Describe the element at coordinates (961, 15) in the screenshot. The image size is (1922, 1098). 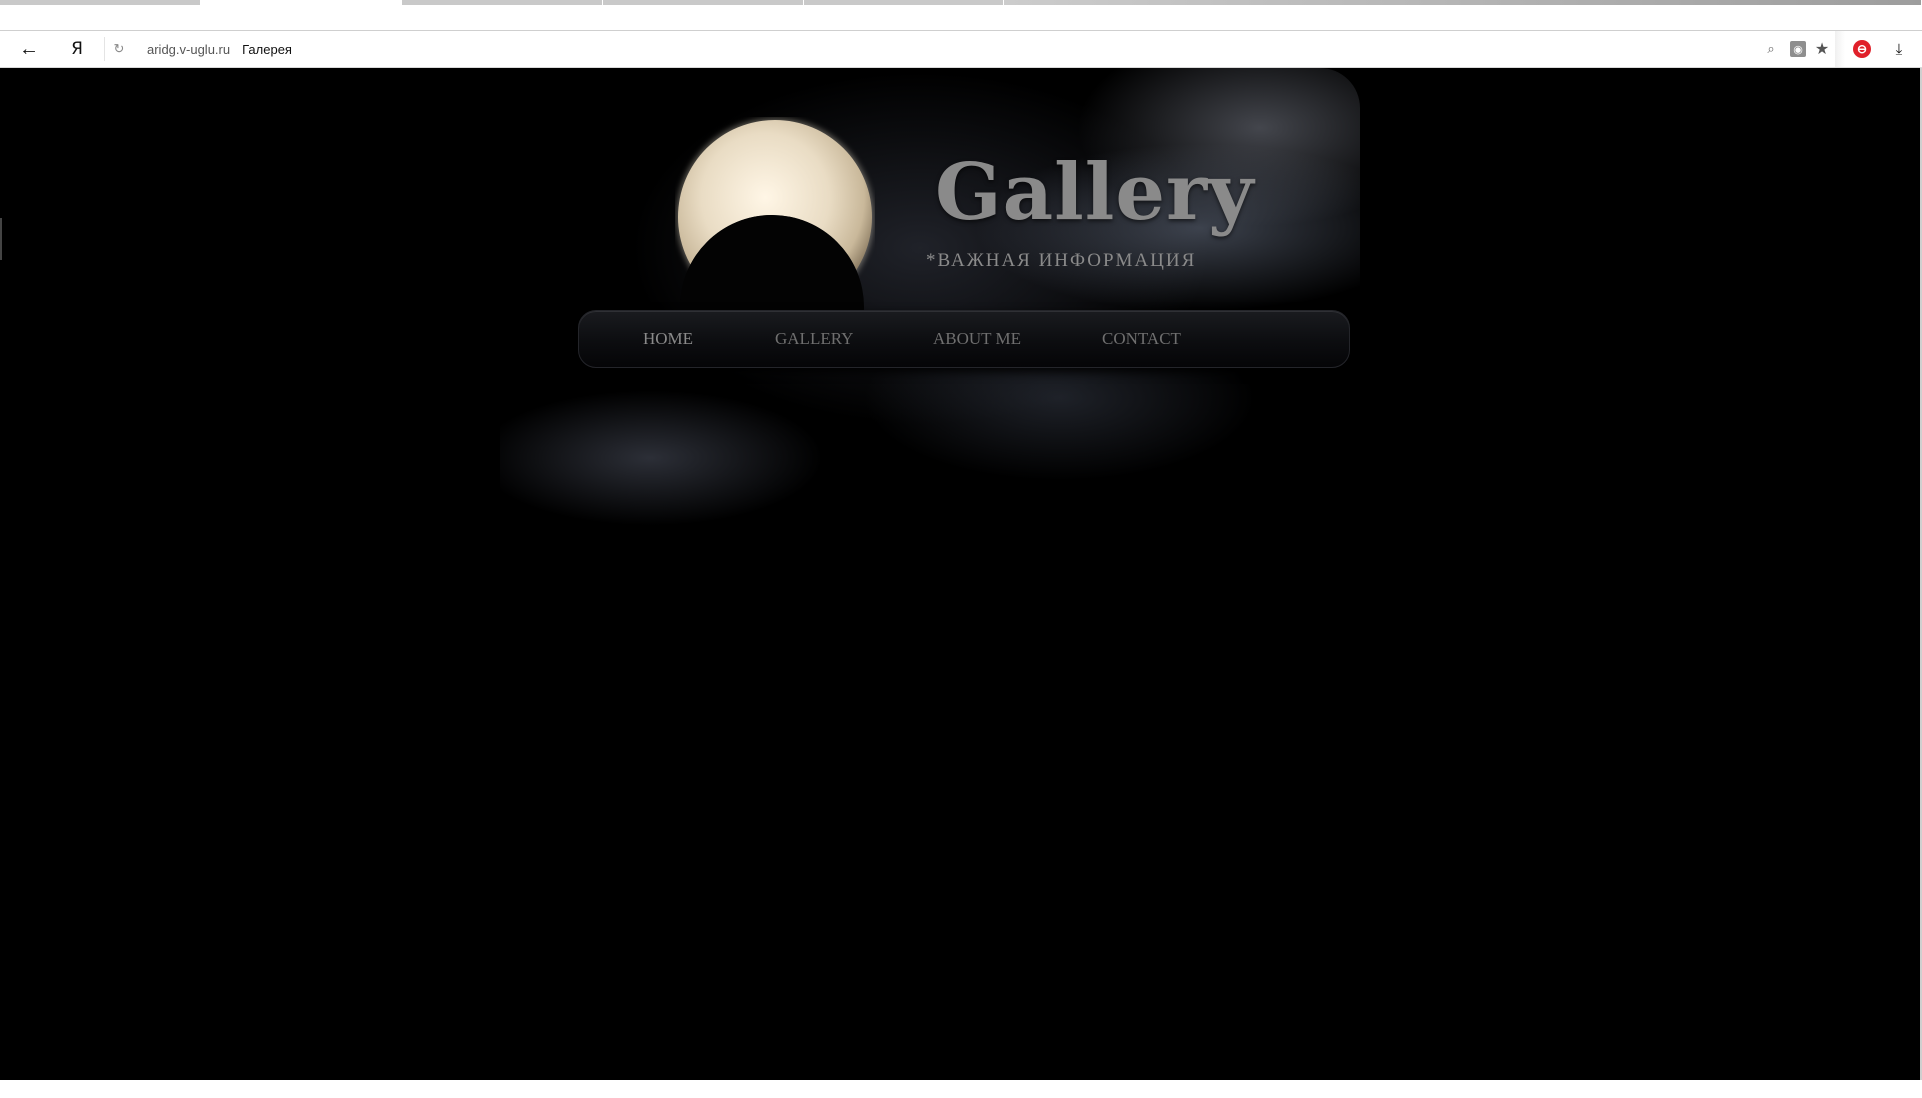
I see `tab-strip` at that location.